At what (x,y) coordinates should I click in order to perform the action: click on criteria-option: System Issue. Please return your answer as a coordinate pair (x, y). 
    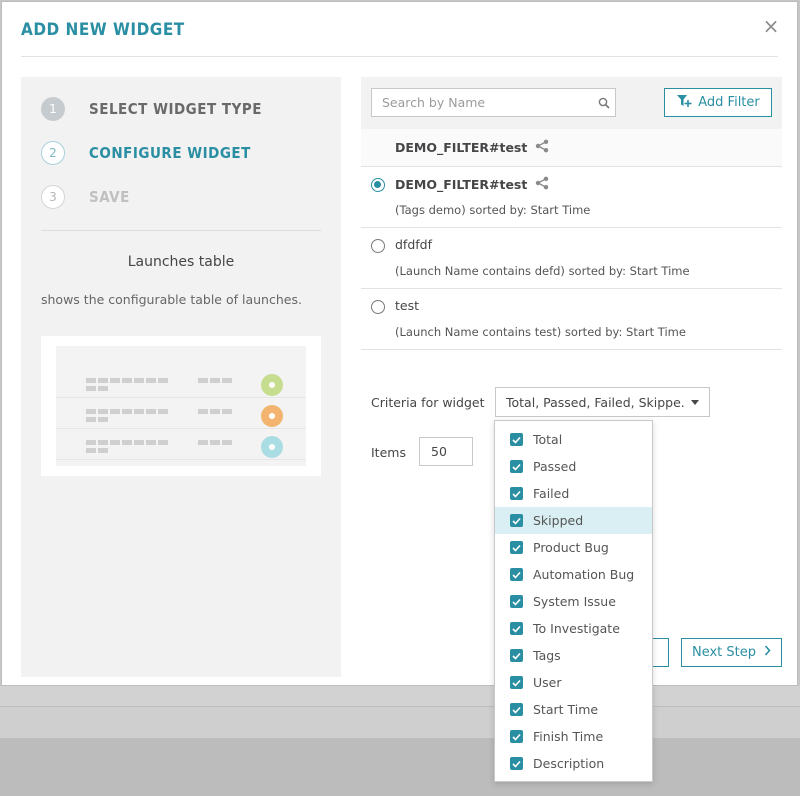
    Looking at the image, I should click on (573, 601).